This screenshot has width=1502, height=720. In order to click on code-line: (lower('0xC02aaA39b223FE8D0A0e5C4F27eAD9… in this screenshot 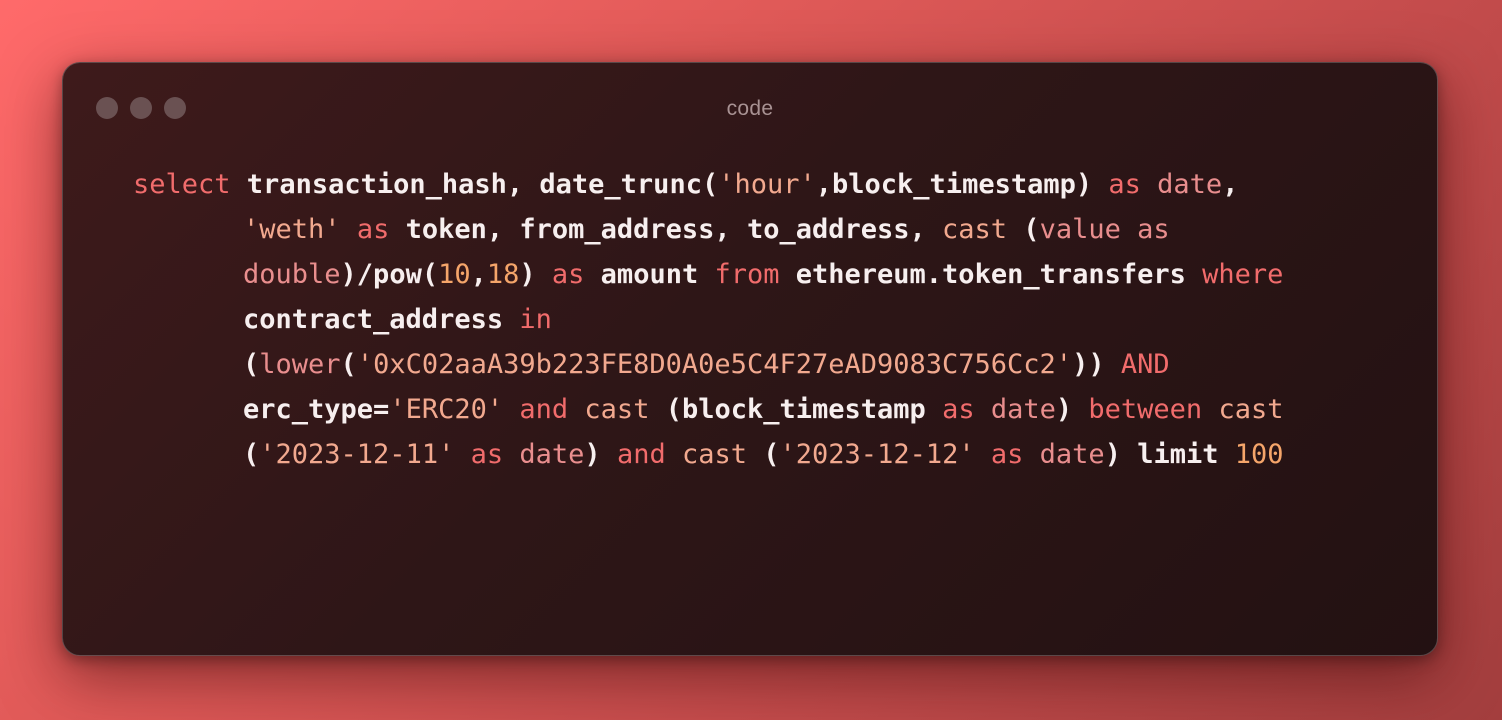, I will do `click(708, 364)`.